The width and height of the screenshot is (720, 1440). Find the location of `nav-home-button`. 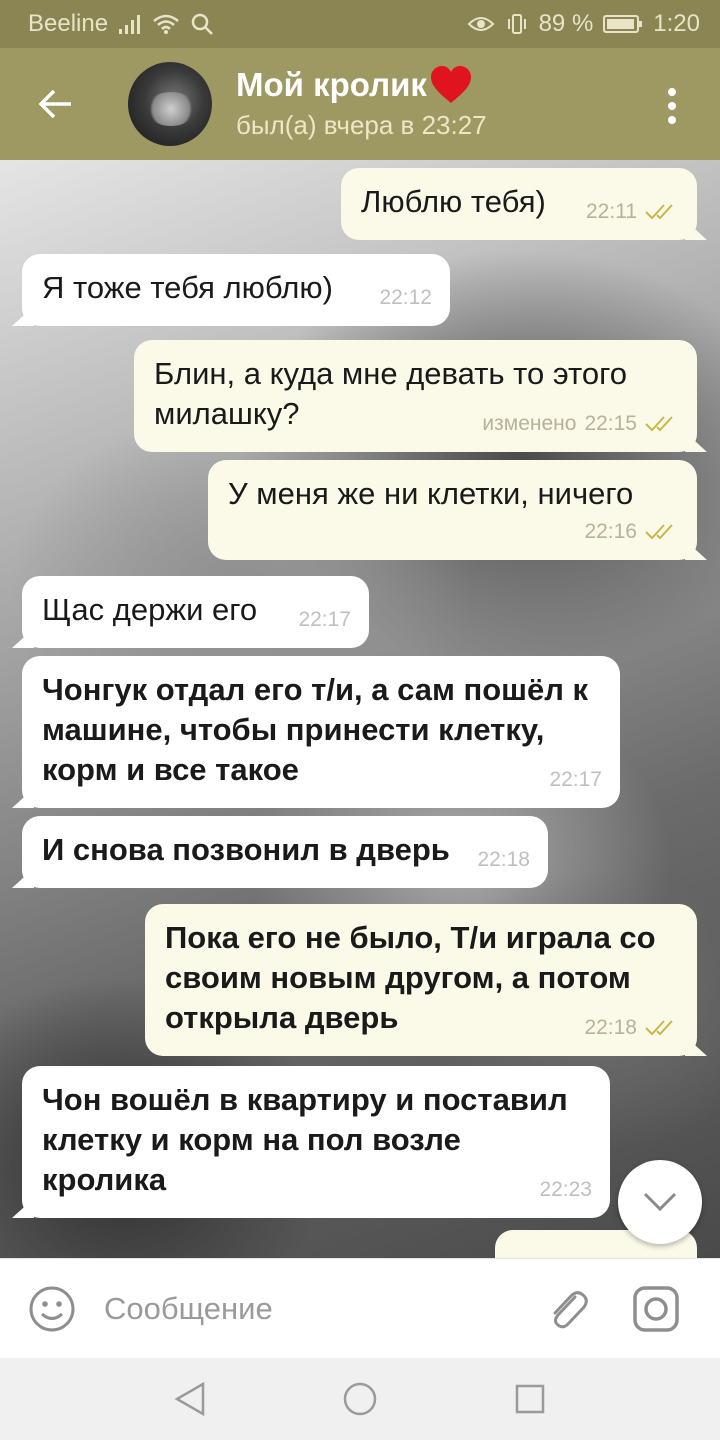

nav-home-button is located at coordinates (360, 1399).